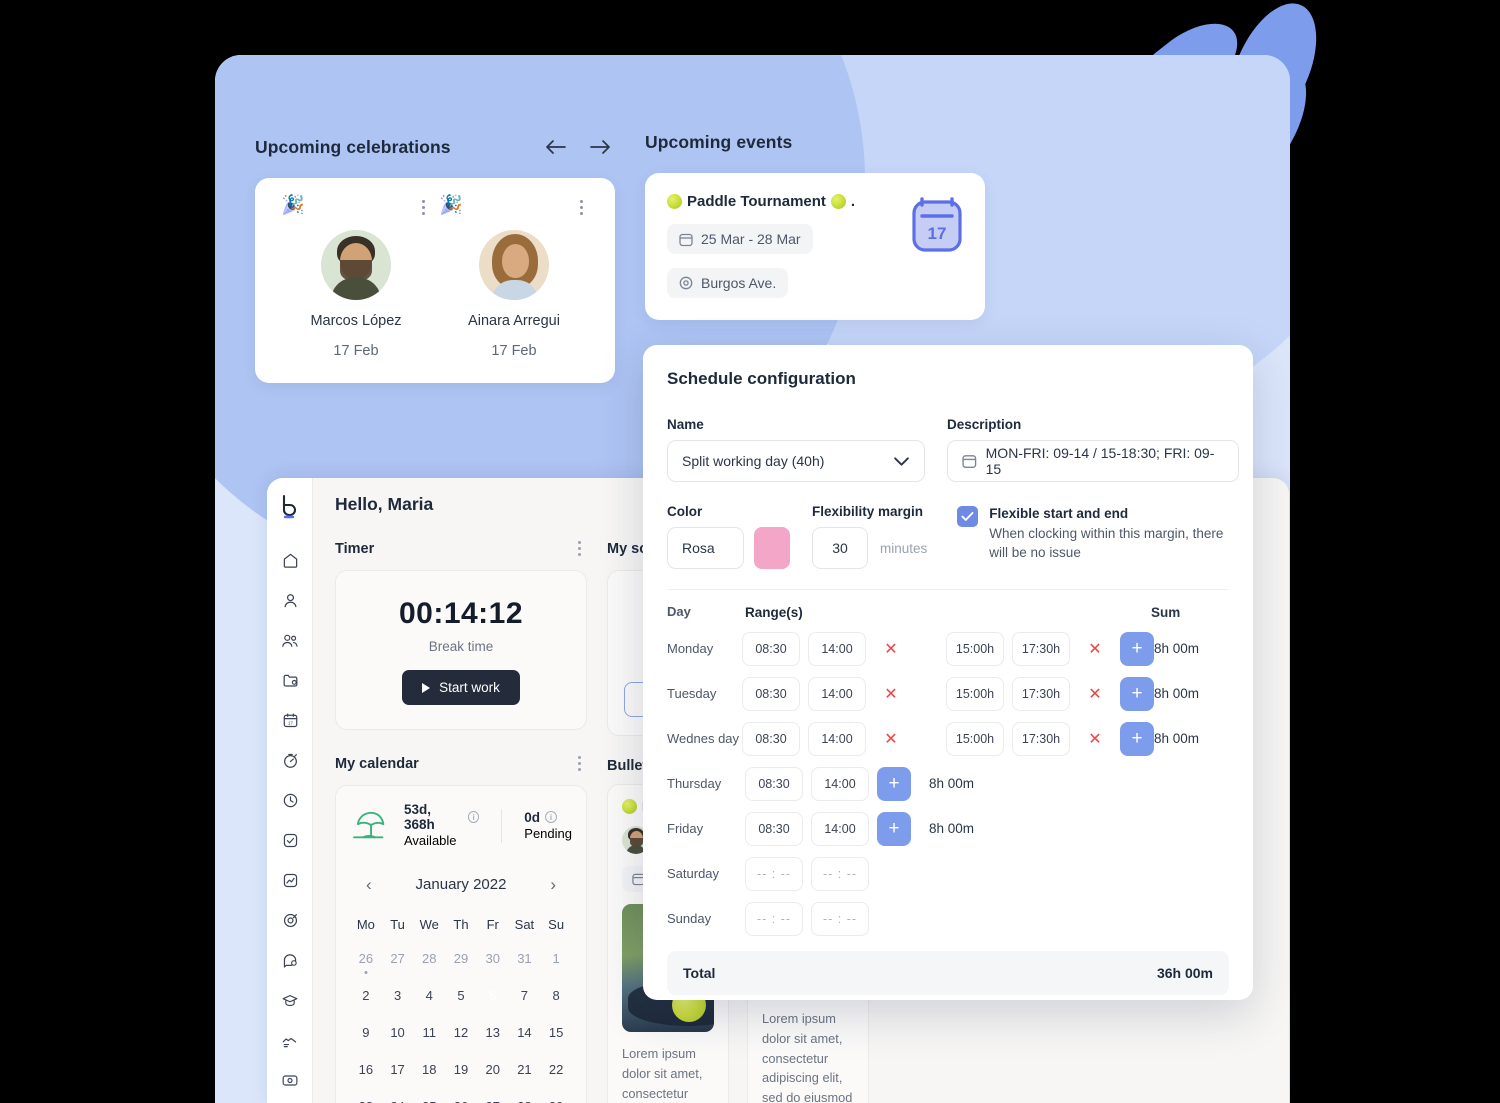 This screenshot has height=1103, width=1500. What do you see at coordinates (290, 720) in the screenshot?
I see `calendar-icon: 17` at bounding box center [290, 720].